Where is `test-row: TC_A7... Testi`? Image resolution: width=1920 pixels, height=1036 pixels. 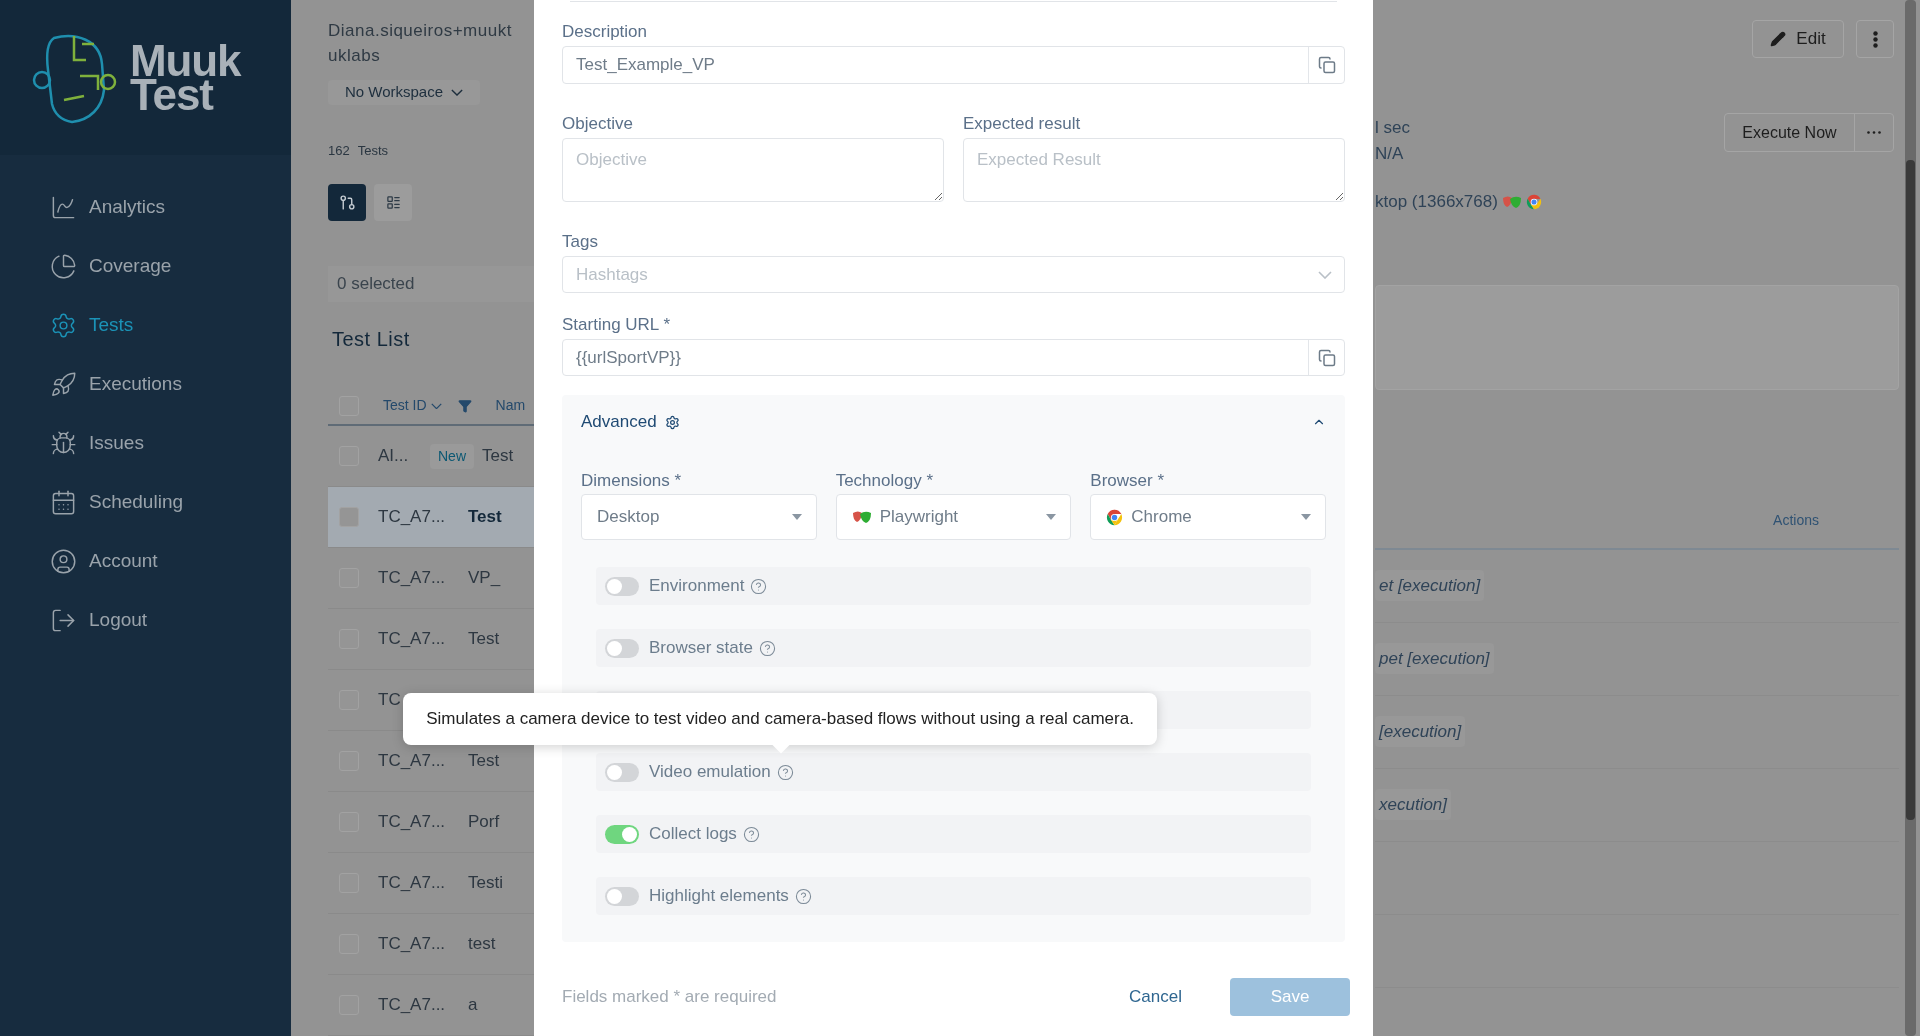 test-row: TC_A7... Testi is located at coordinates (431, 883).